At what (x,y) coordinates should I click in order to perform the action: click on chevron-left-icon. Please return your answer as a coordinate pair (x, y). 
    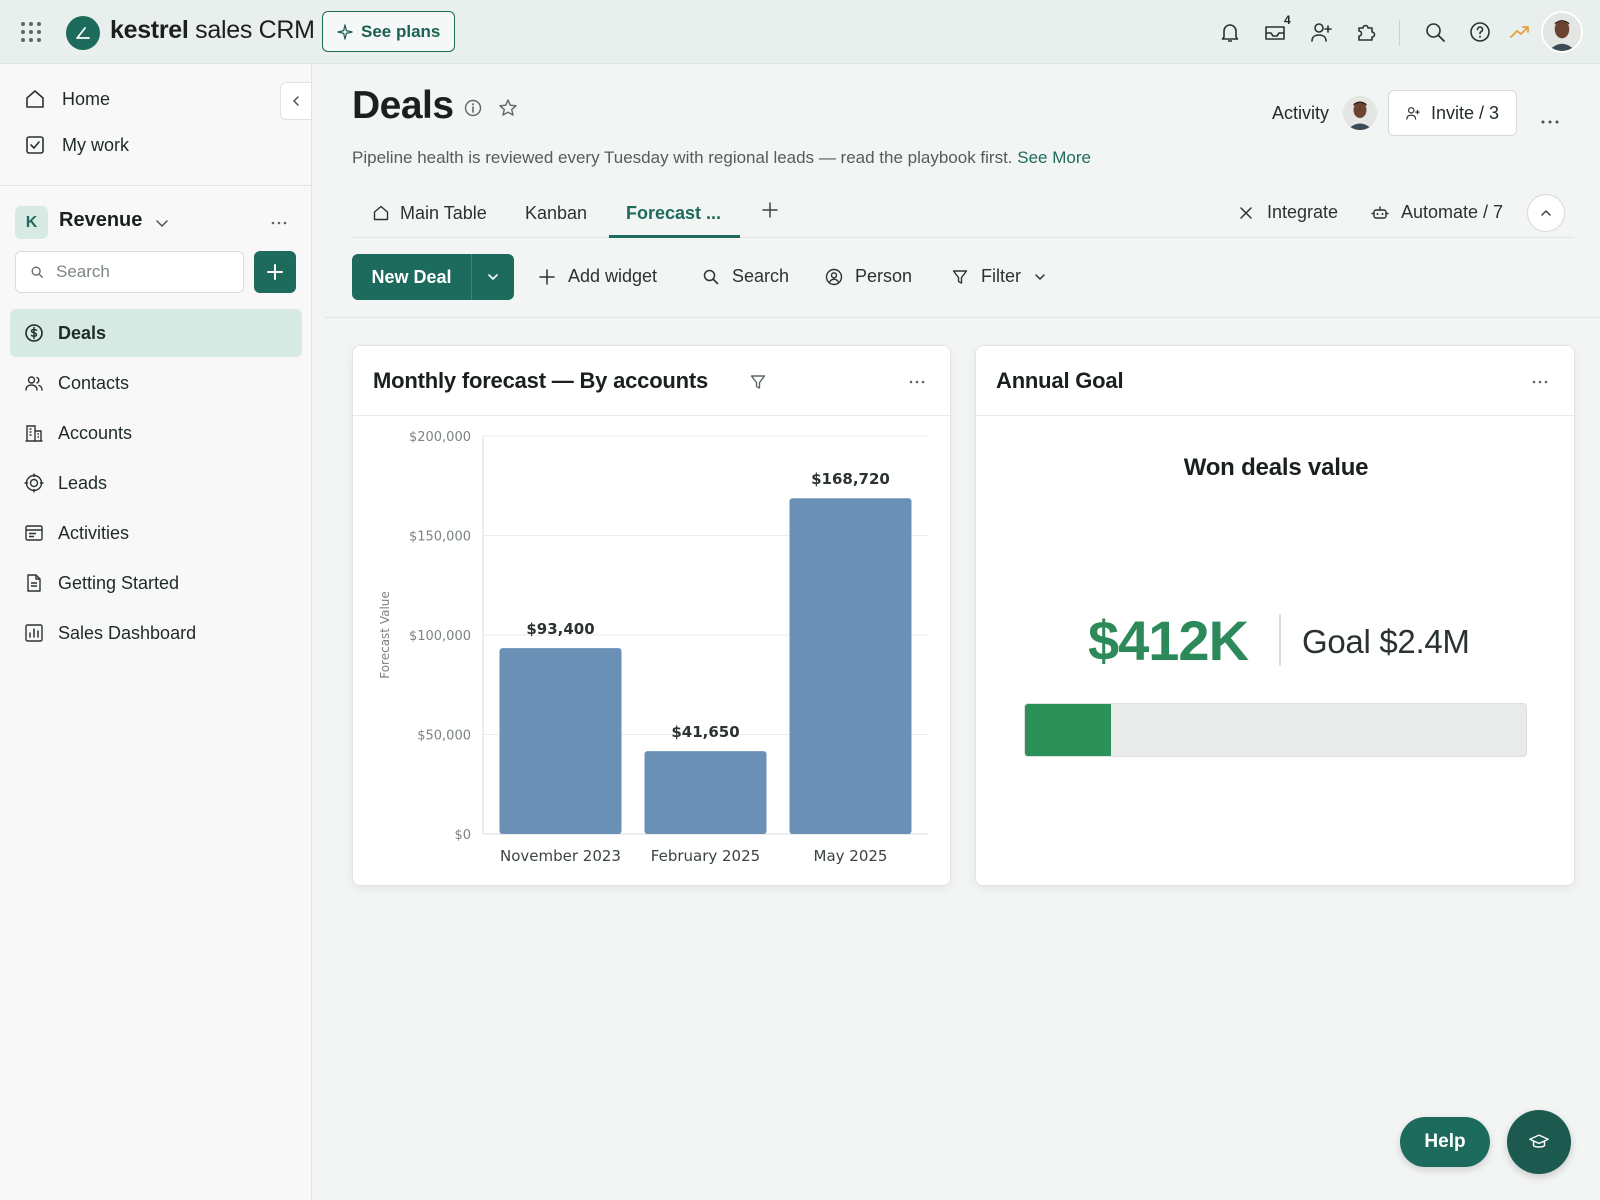
    Looking at the image, I should click on (295, 101).